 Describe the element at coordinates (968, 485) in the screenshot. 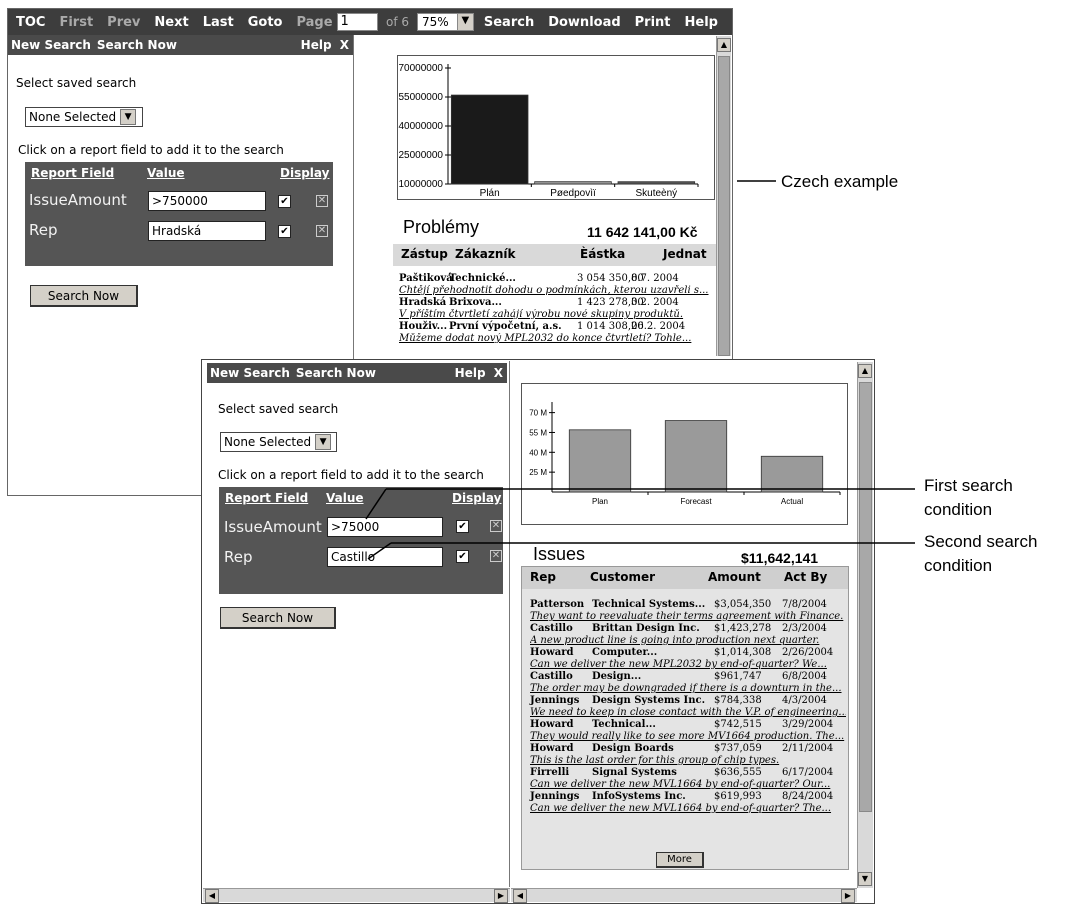

I see `first-condition-callout-line1: First search` at that location.